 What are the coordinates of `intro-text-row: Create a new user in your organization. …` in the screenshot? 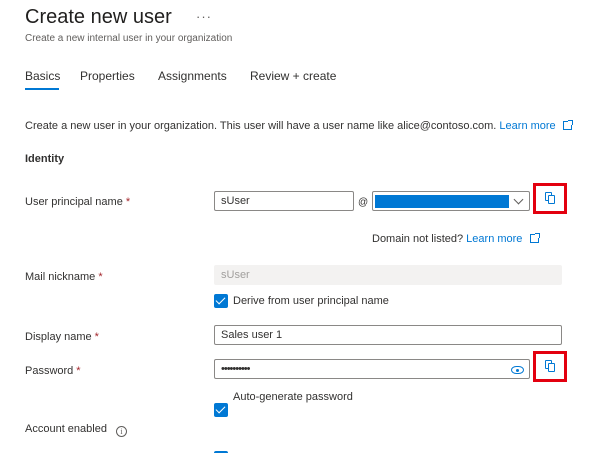 It's located at (299, 126).